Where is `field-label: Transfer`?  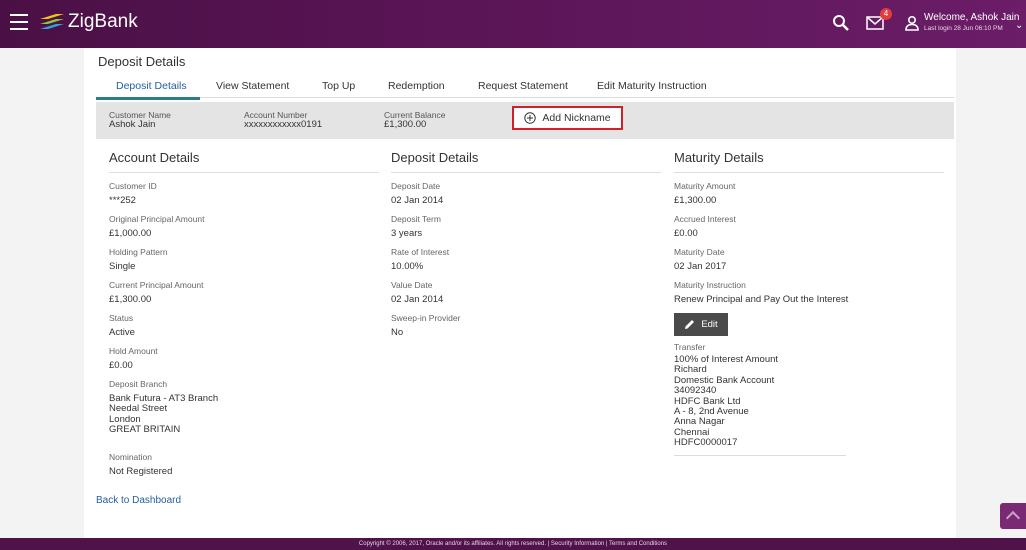 field-label: Transfer is located at coordinates (690, 347).